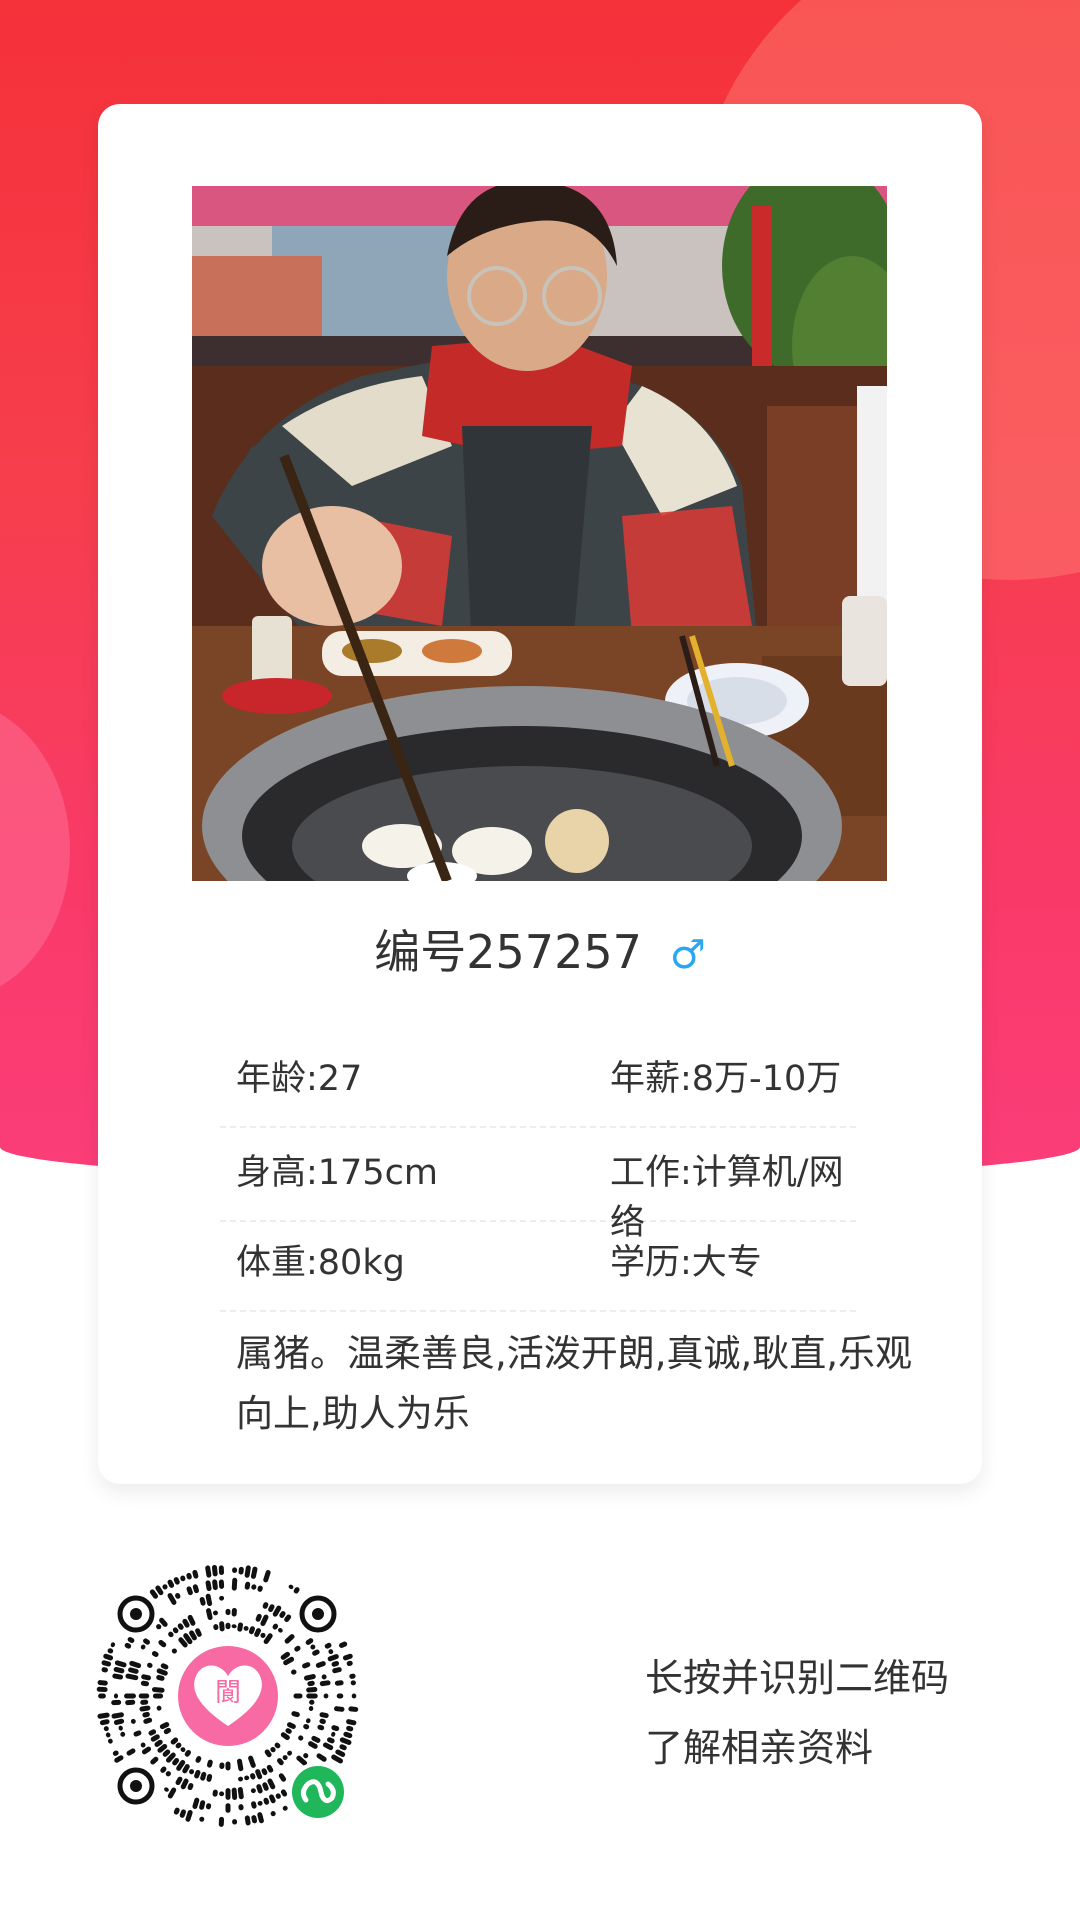 The image size is (1080, 1921). I want to click on mini-program-icon, so click(318, 1792).